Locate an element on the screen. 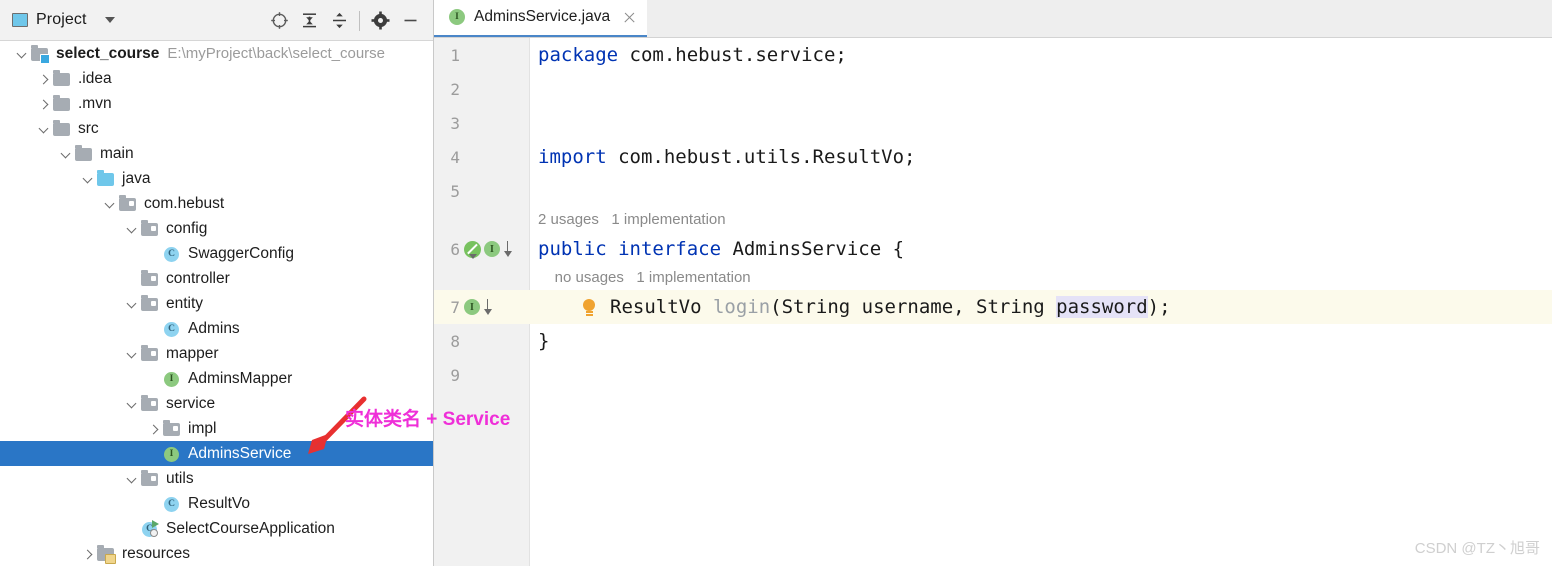 The image size is (1552, 566). tree-node-controller: controller is located at coordinates (216, 278).